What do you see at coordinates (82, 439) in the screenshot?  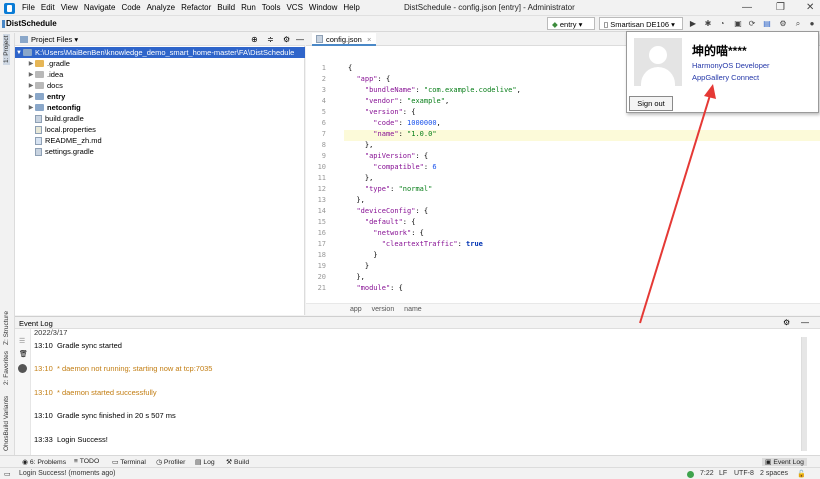 I see `log-text: Login Success!` at bounding box center [82, 439].